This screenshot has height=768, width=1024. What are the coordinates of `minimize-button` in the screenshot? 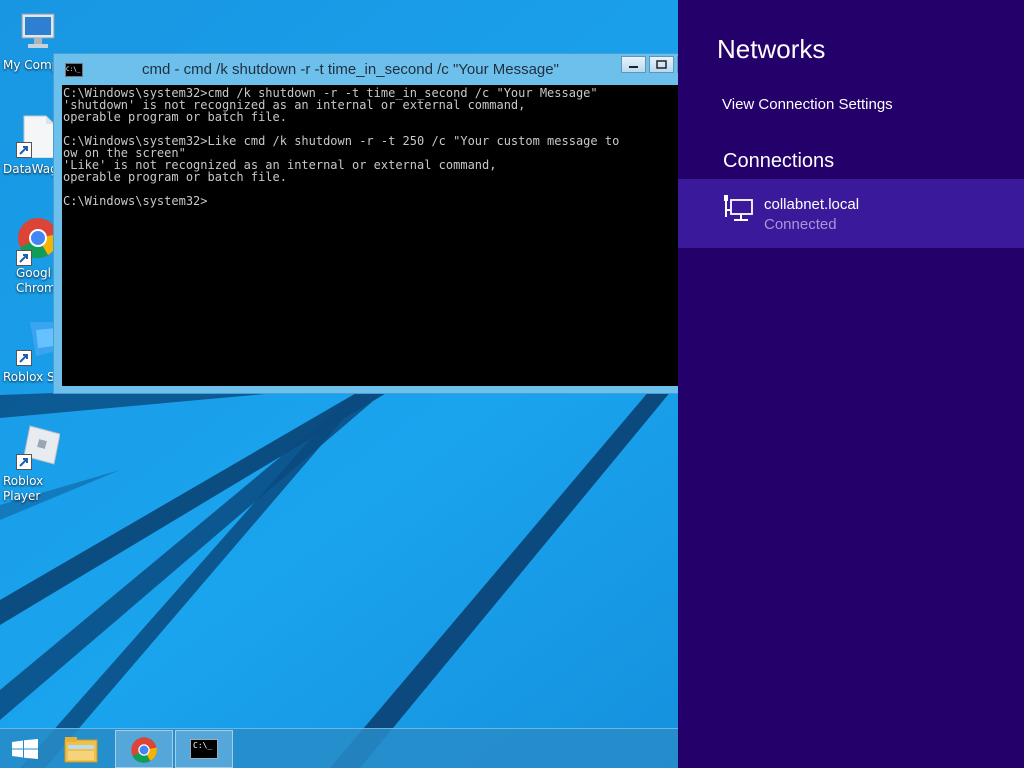 It's located at (633, 64).